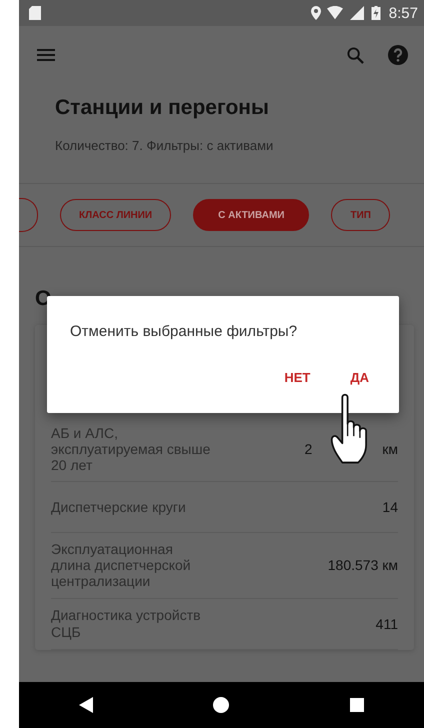 The width and height of the screenshot is (424, 728). I want to click on search-icon, so click(355, 55).